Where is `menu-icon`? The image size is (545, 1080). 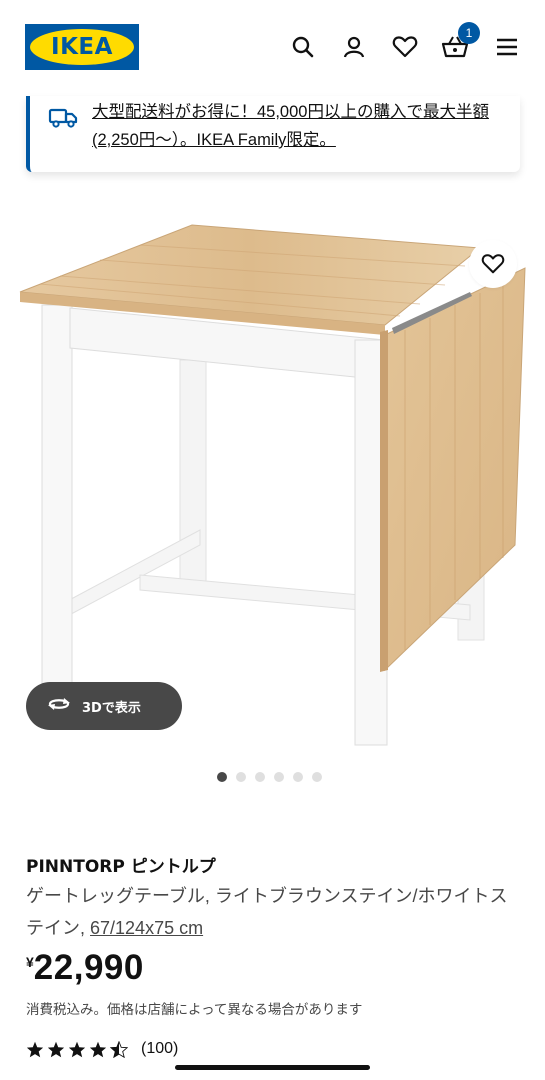 menu-icon is located at coordinates (507, 47).